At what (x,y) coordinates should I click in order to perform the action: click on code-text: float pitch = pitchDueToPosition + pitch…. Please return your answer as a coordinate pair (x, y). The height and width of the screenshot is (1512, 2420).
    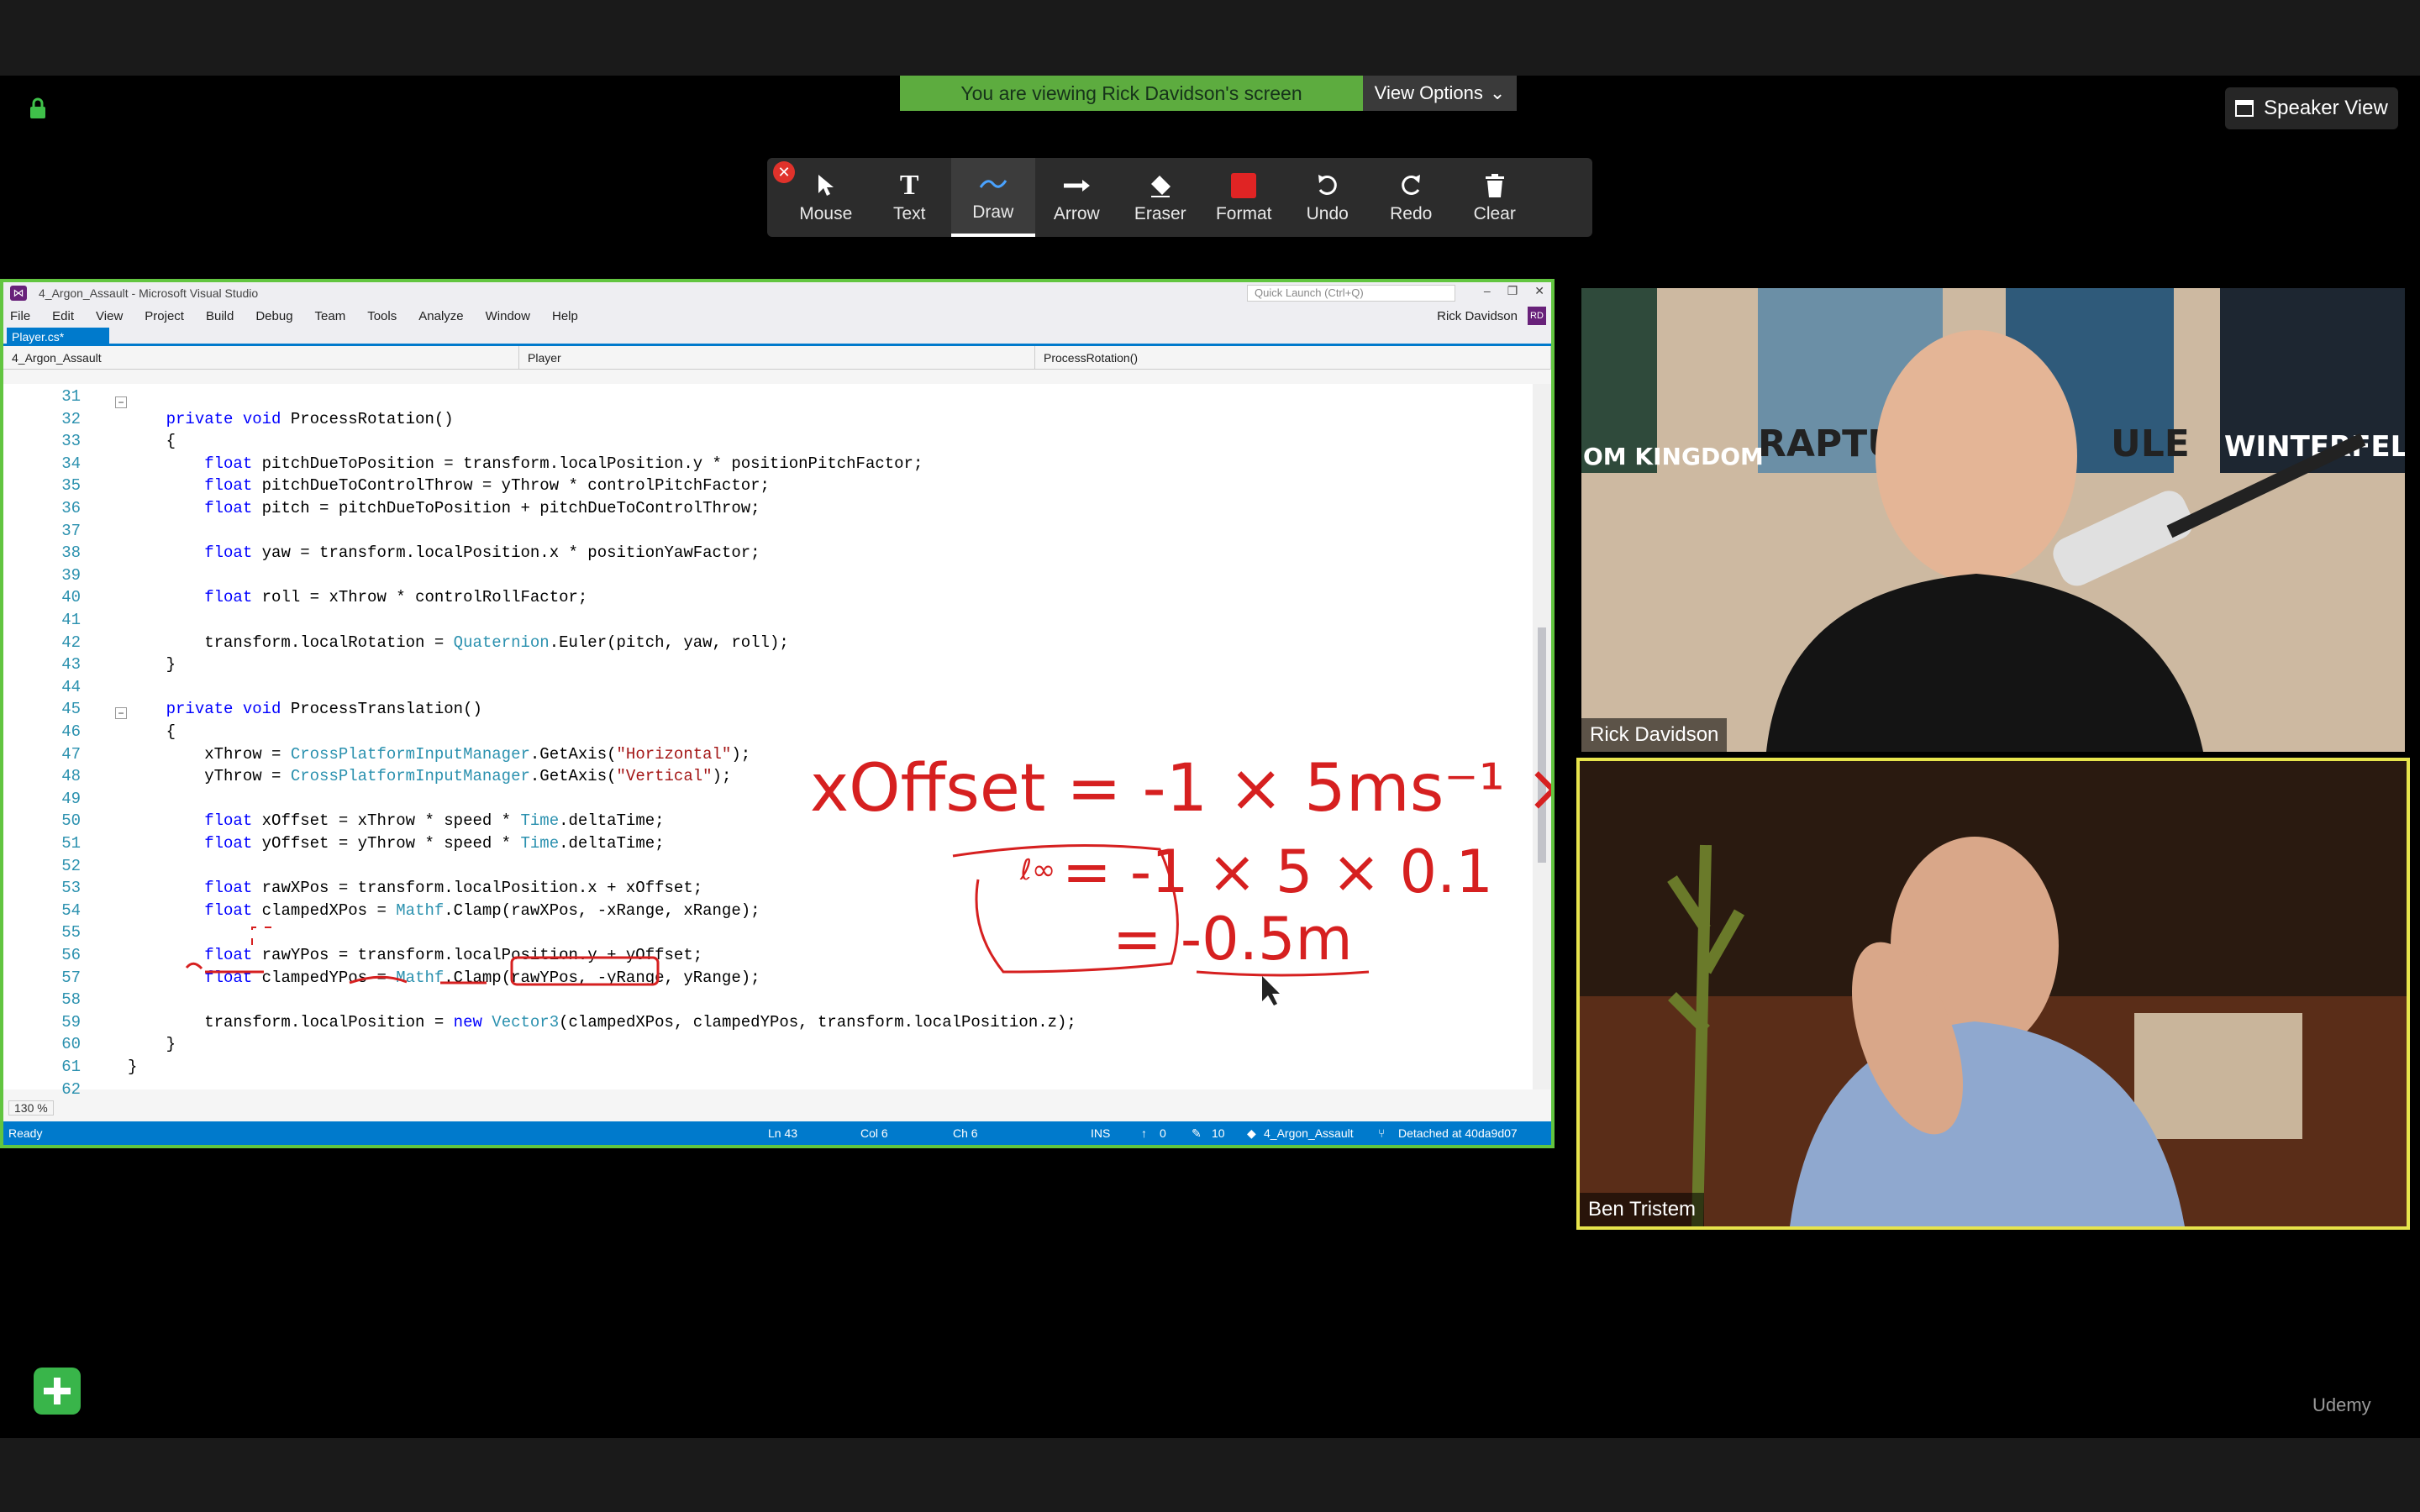
    Looking at the image, I should click on (444, 508).